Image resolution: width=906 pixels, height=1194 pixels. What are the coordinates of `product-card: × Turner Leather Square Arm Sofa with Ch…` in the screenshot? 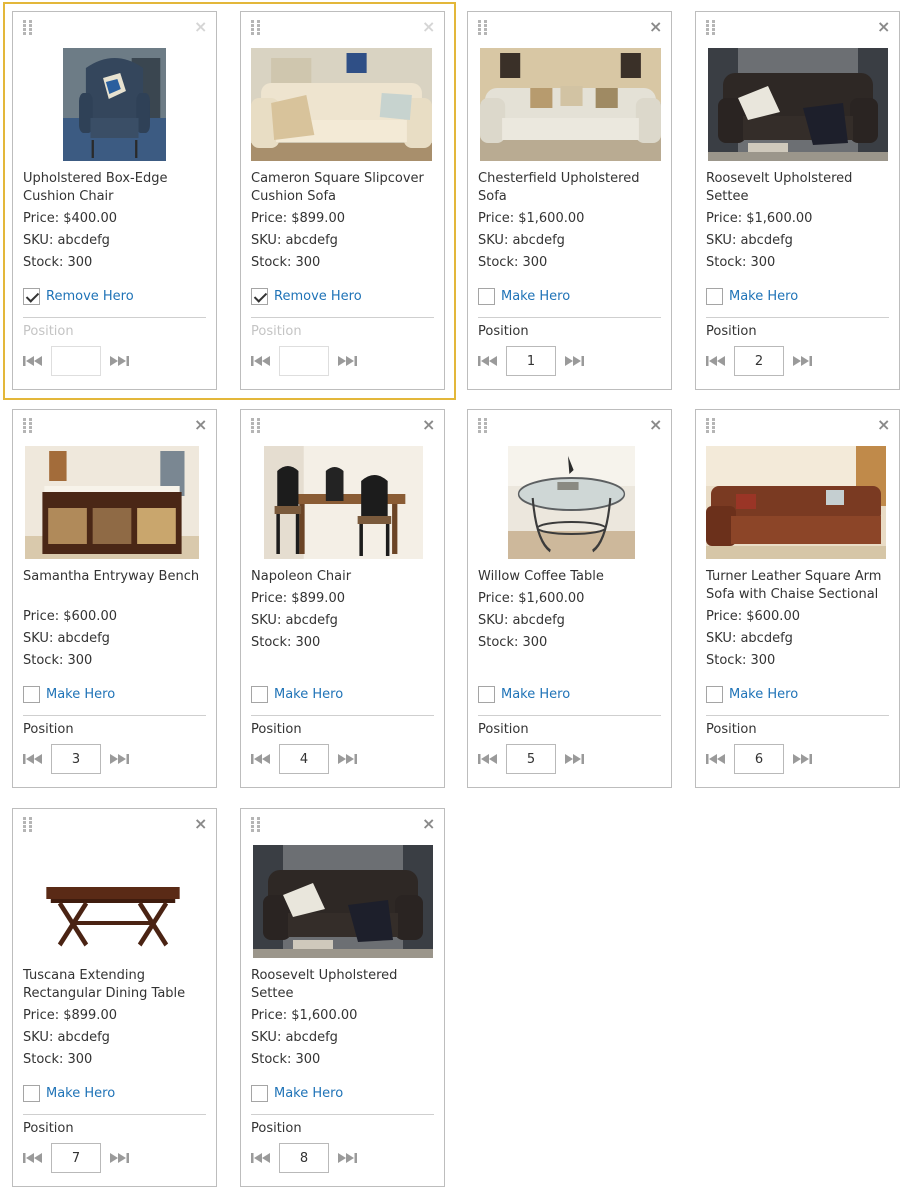 It's located at (797, 598).